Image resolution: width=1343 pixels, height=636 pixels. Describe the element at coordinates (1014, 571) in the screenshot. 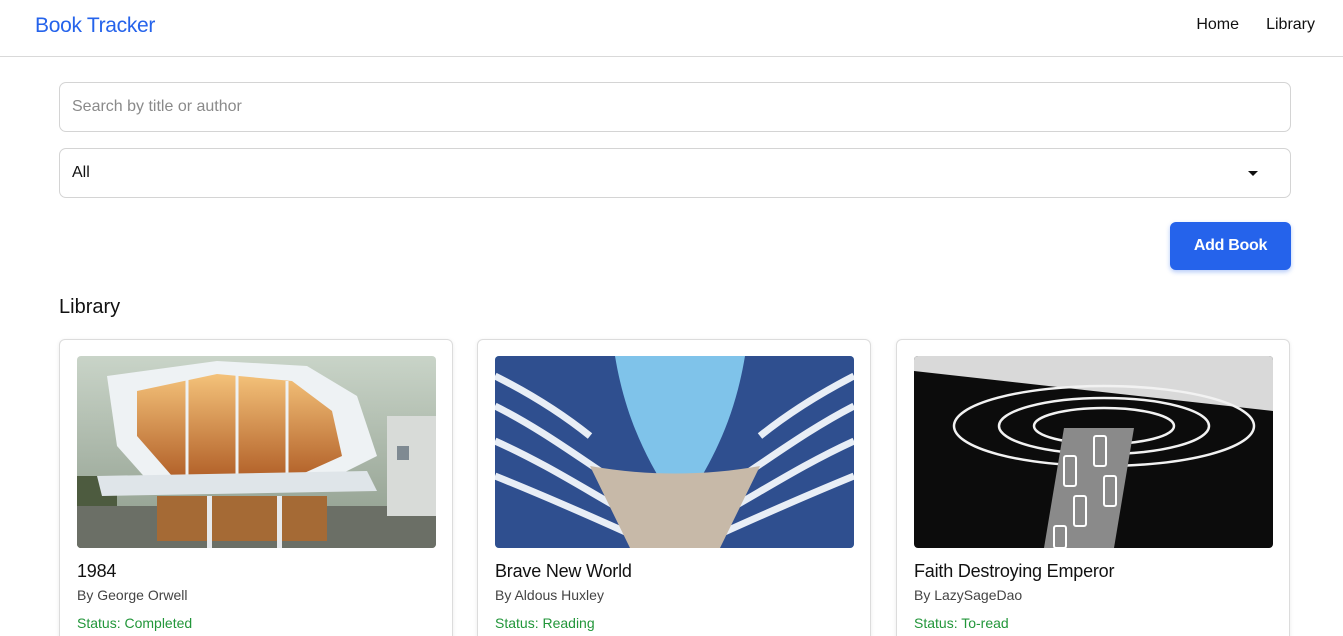

I see `book-title: Faith Destroying Emperor` at that location.